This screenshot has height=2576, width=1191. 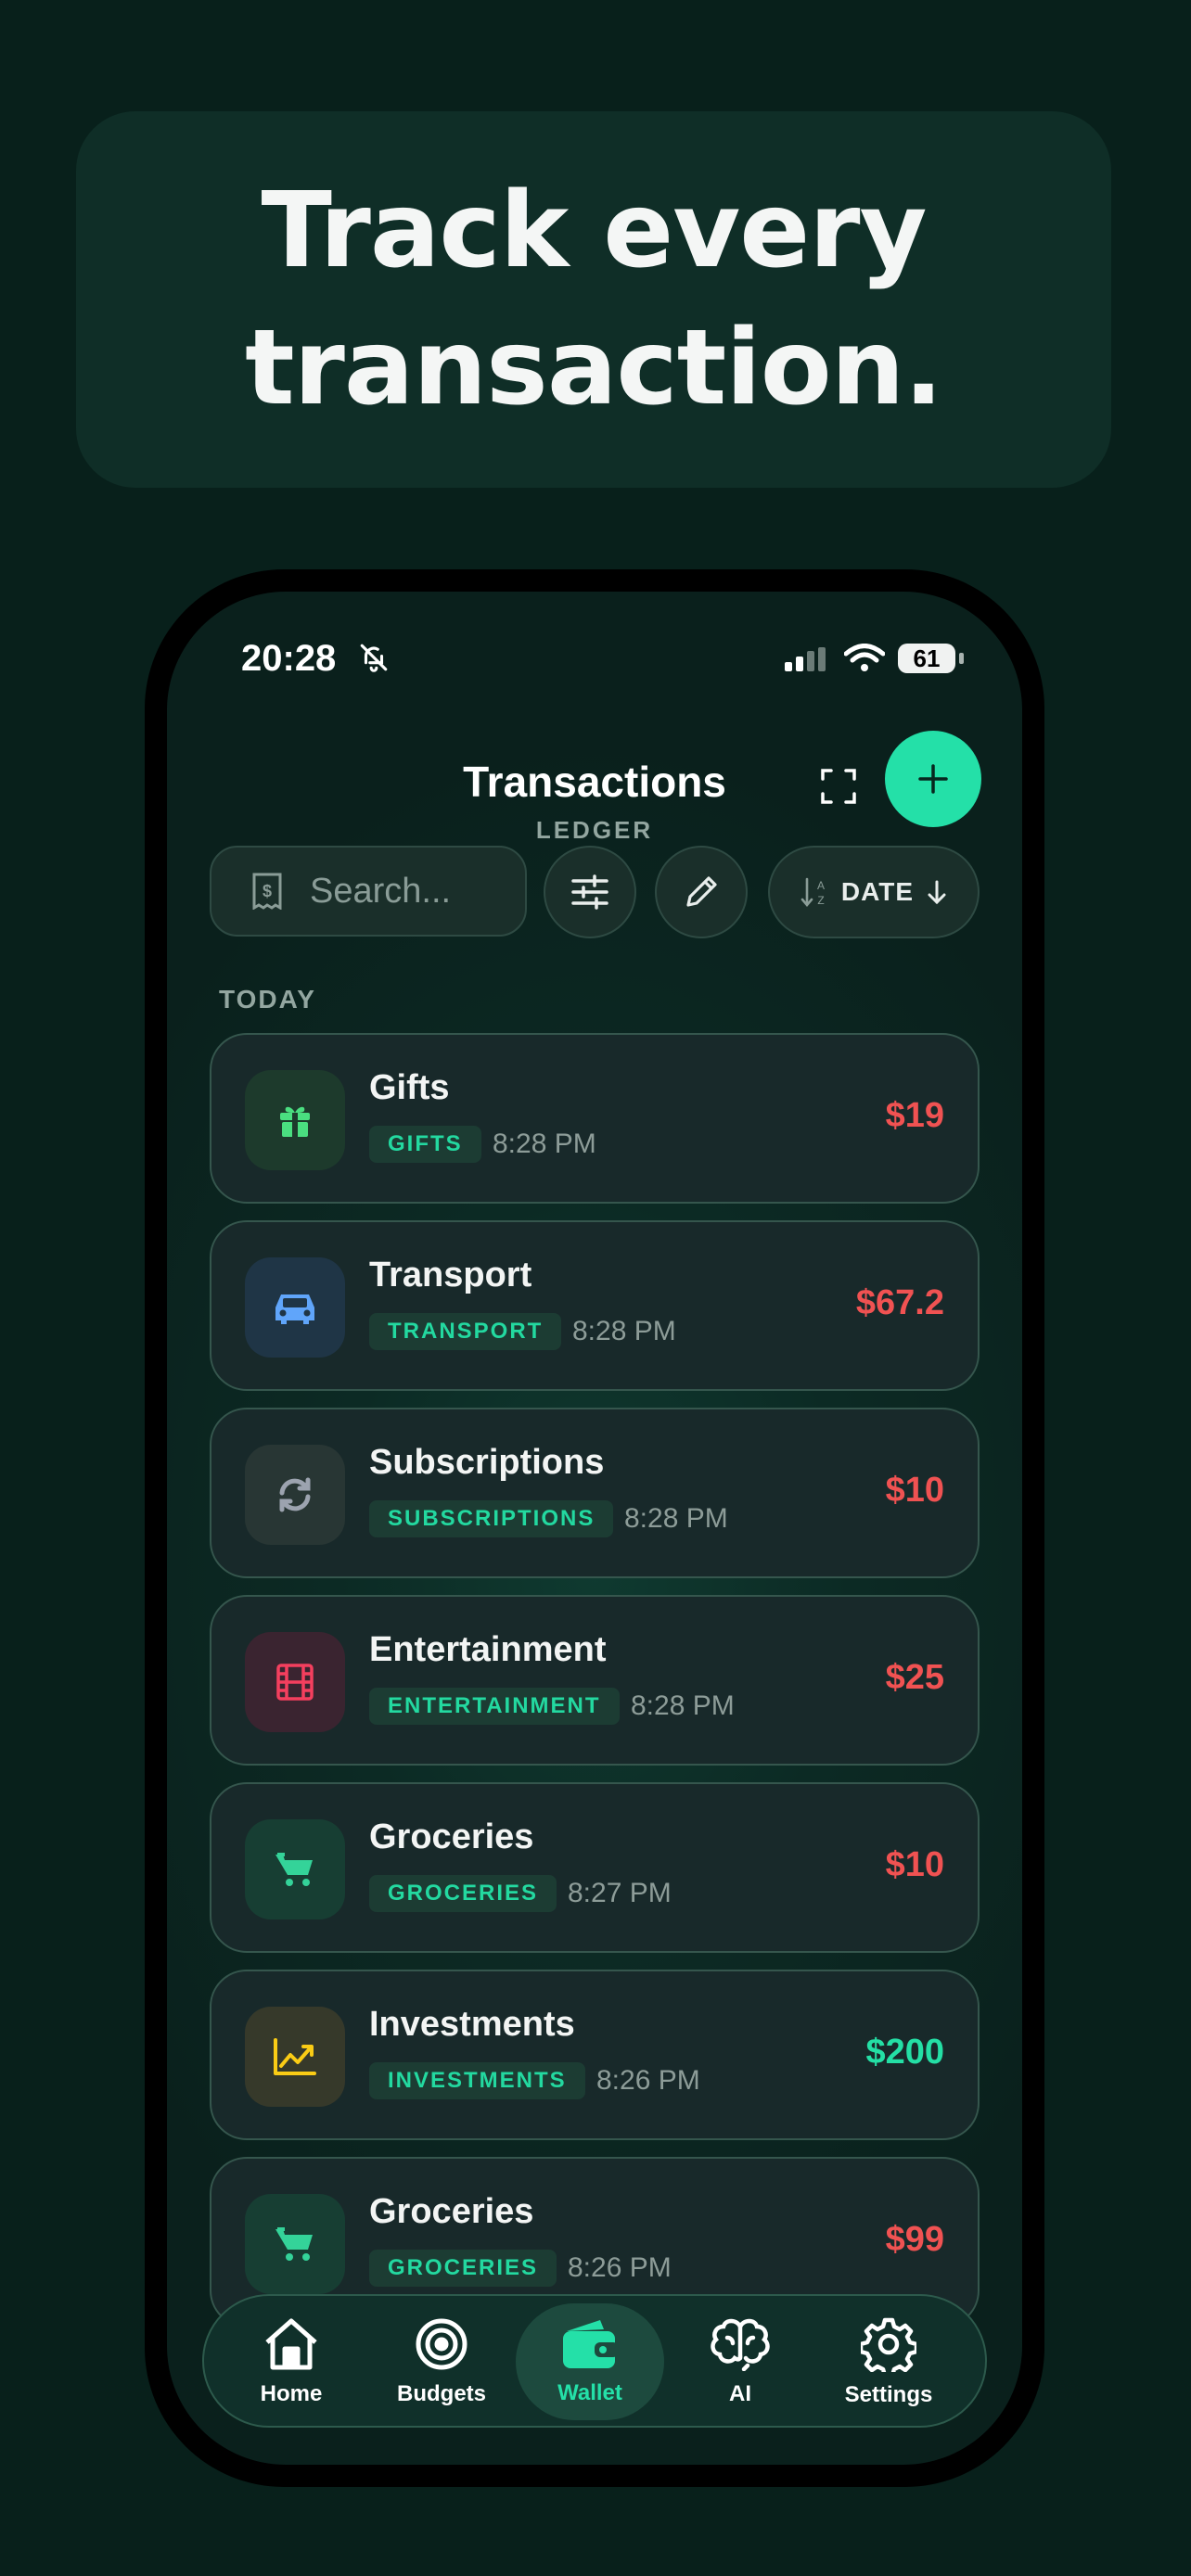 I want to click on transaction-row: Investments INVESTMENTS 8:26 PM $200, so click(x=595, y=2055).